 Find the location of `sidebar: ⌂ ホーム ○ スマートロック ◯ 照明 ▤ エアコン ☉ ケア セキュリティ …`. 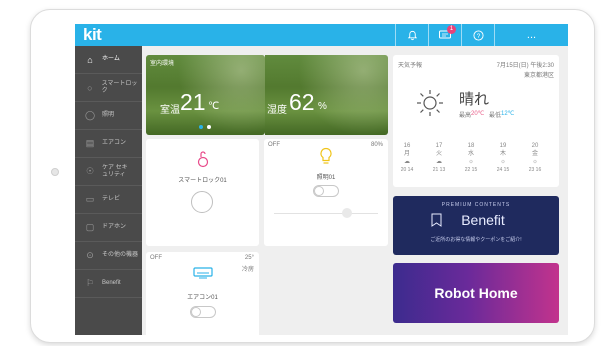

sidebar: ⌂ ホーム ○ スマートロック ◯ 照明 ▤ エアコン ☉ ケア セキュリティ … is located at coordinates (108, 190).